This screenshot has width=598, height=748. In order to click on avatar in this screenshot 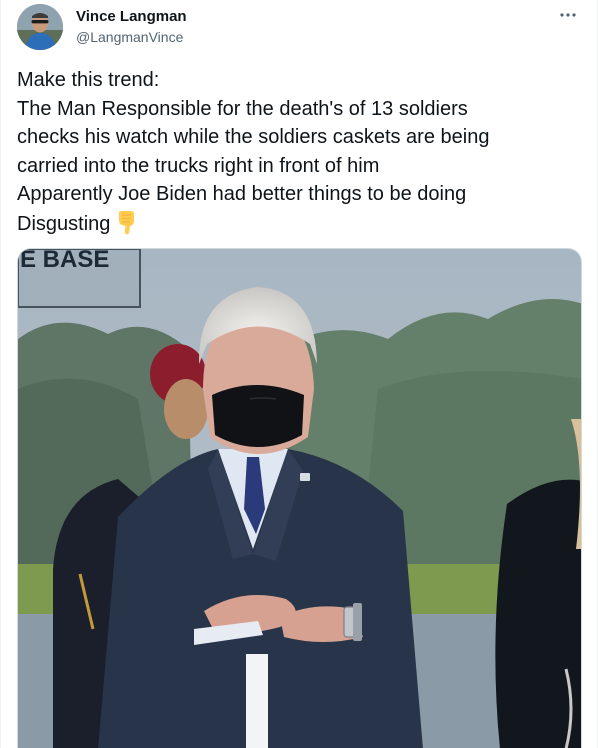, I will do `click(40, 27)`.